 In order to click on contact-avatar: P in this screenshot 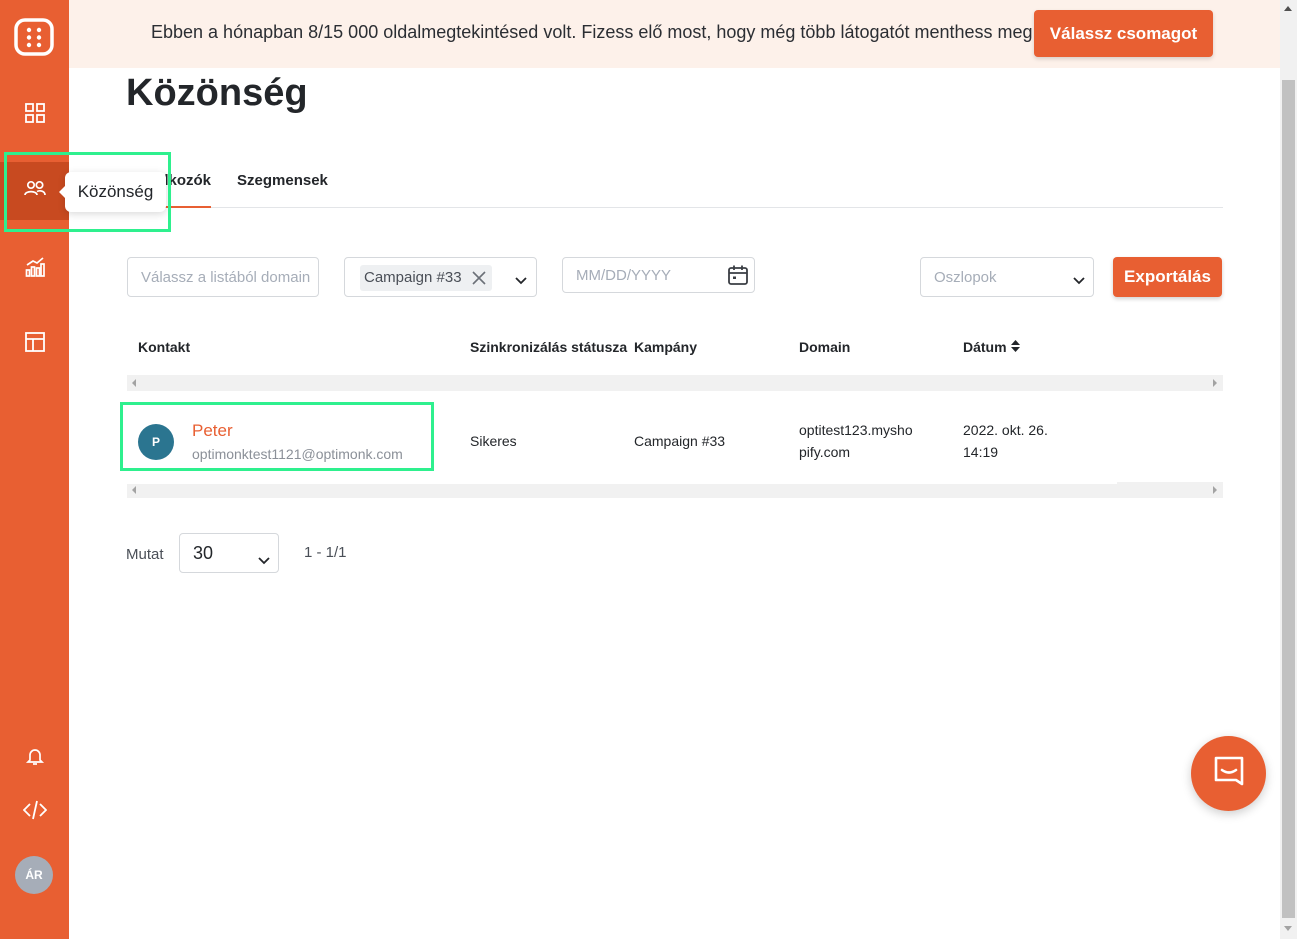, I will do `click(156, 442)`.